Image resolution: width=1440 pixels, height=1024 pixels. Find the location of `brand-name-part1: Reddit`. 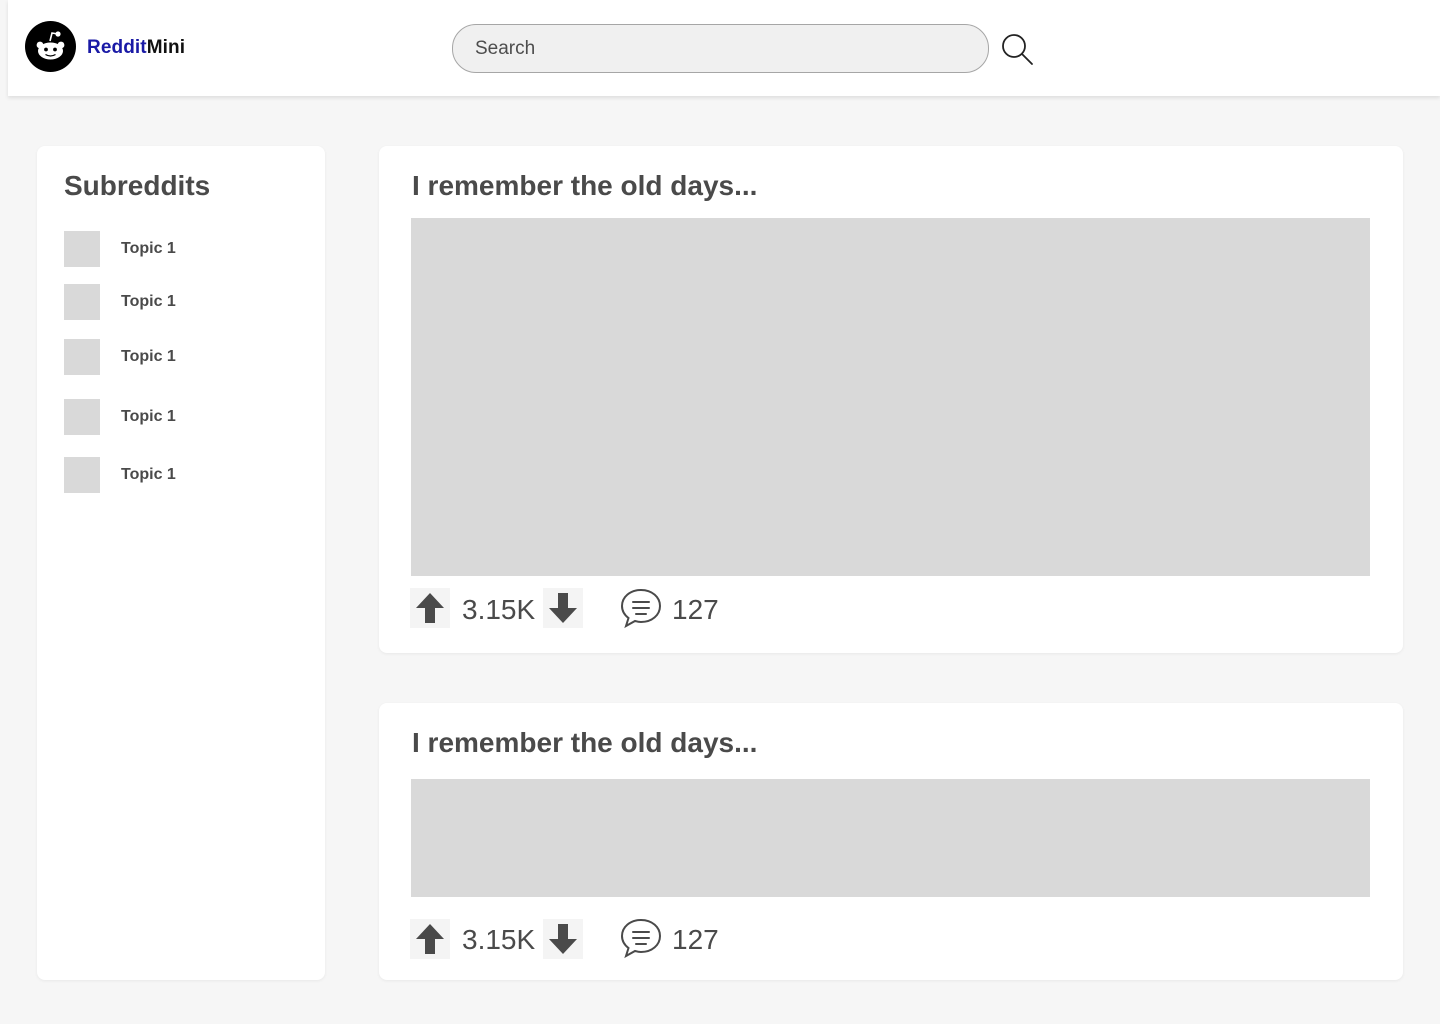

brand-name-part1: Reddit is located at coordinates (117, 47).